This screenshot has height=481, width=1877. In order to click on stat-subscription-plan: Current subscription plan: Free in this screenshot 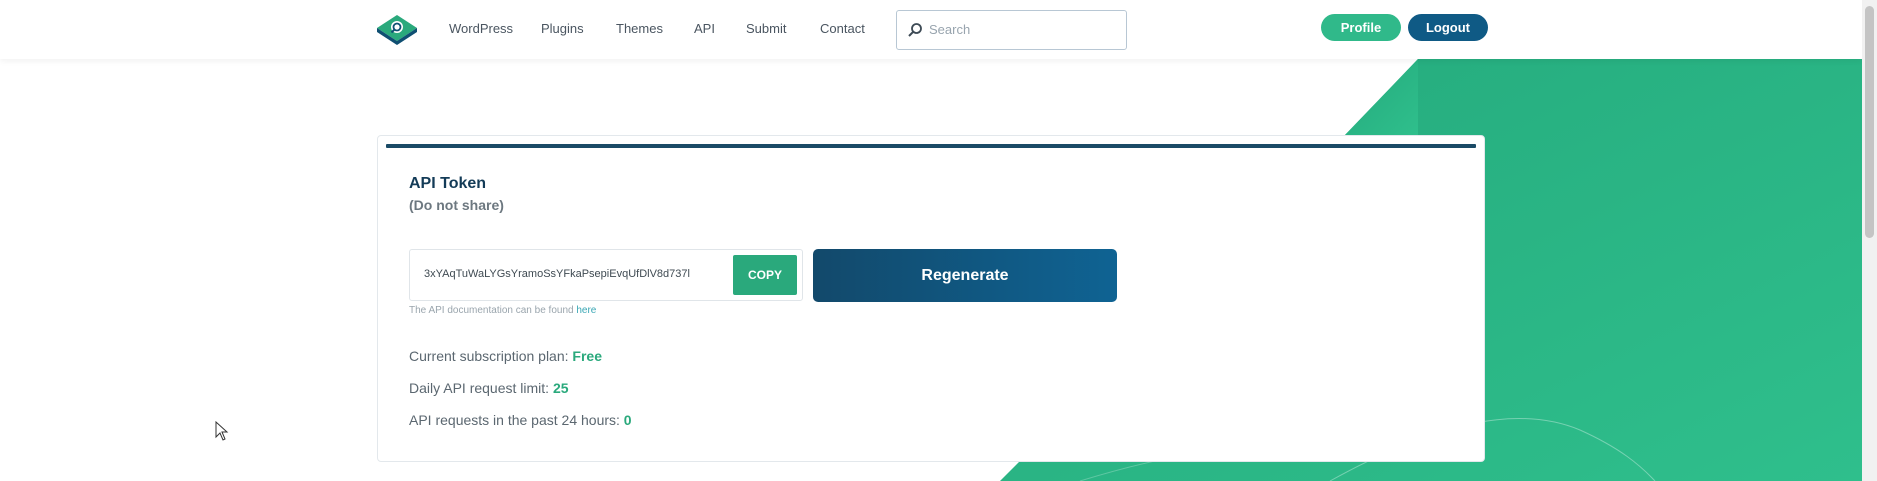, I will do `click(505, 356)`.